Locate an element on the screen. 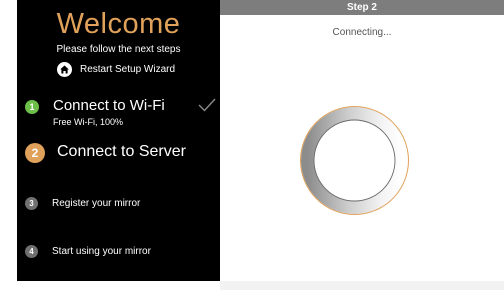 The width and height of the screenshot is (504, 290). bottom-bar is located at coordinates (362, 285).